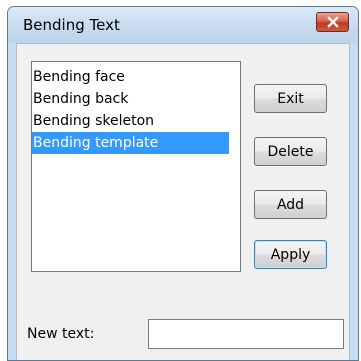 This screenshot has height=361, width=361. Describe the element at coordinates (246, 334) in the screenshot. I see `new-text-input` at that location.